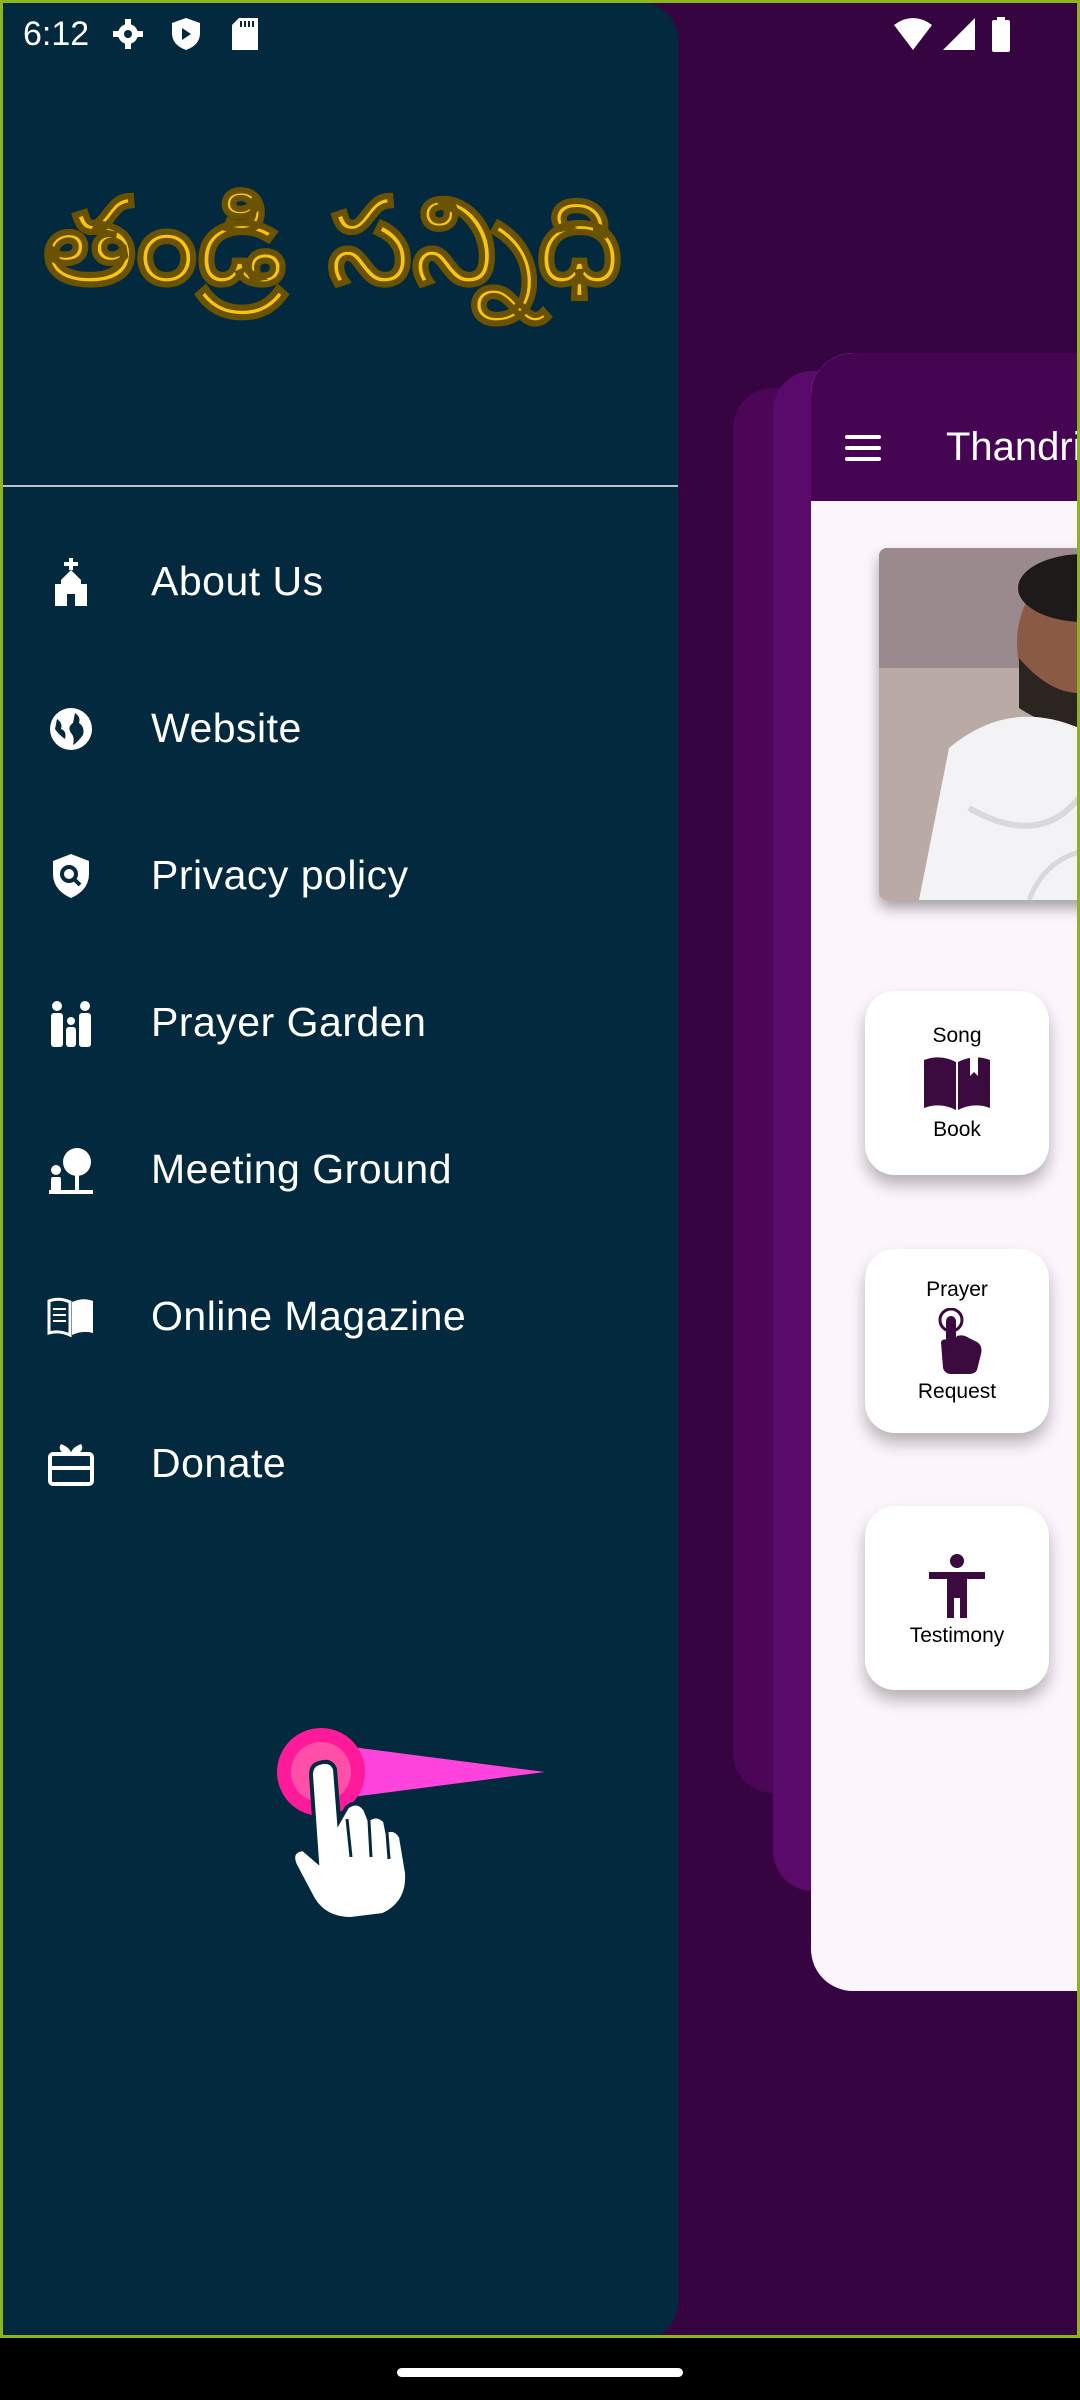  Describe the element at coordinates (340, 1463) in the screenshot. I see `nav-item-donate: Donate` at that location.